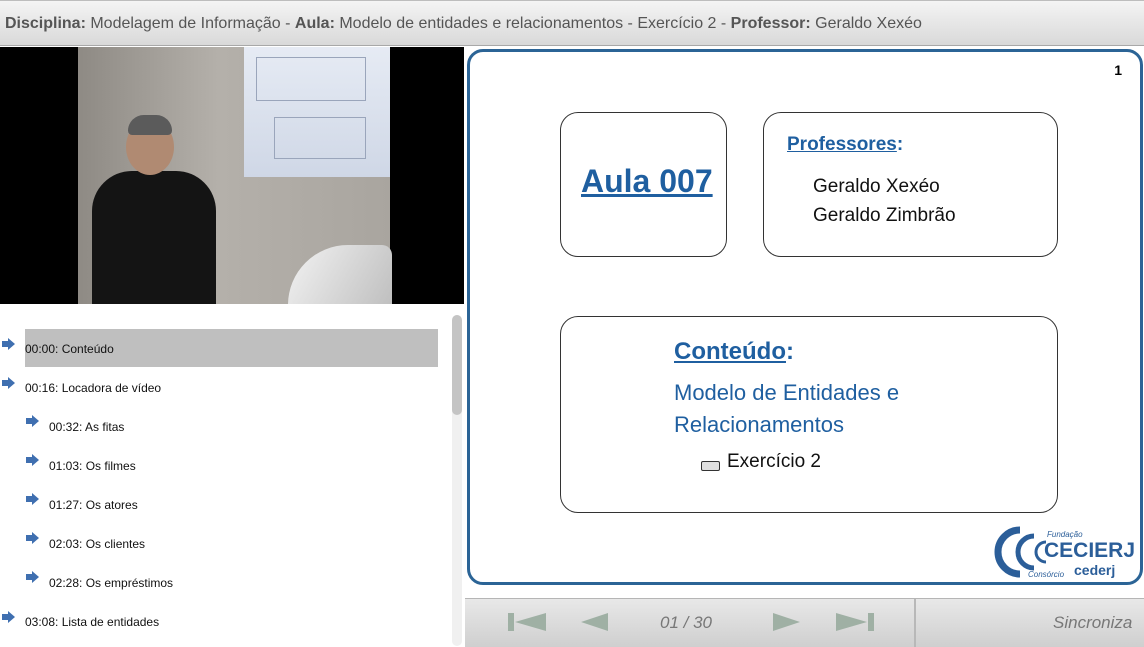  I want to click on toc-item: 03:08: Lista de entidades, so click(222, 621).